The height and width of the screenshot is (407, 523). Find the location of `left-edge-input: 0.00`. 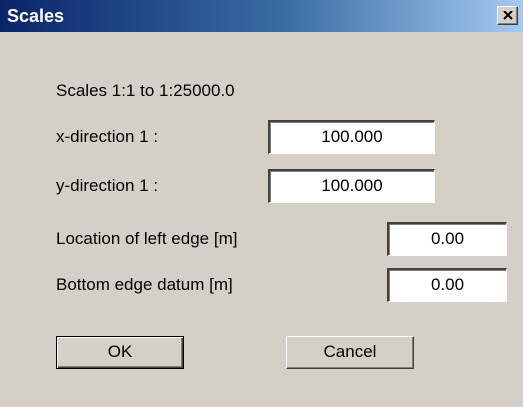

left-edge-input: 0.00 is located at coordinates (447, 239).